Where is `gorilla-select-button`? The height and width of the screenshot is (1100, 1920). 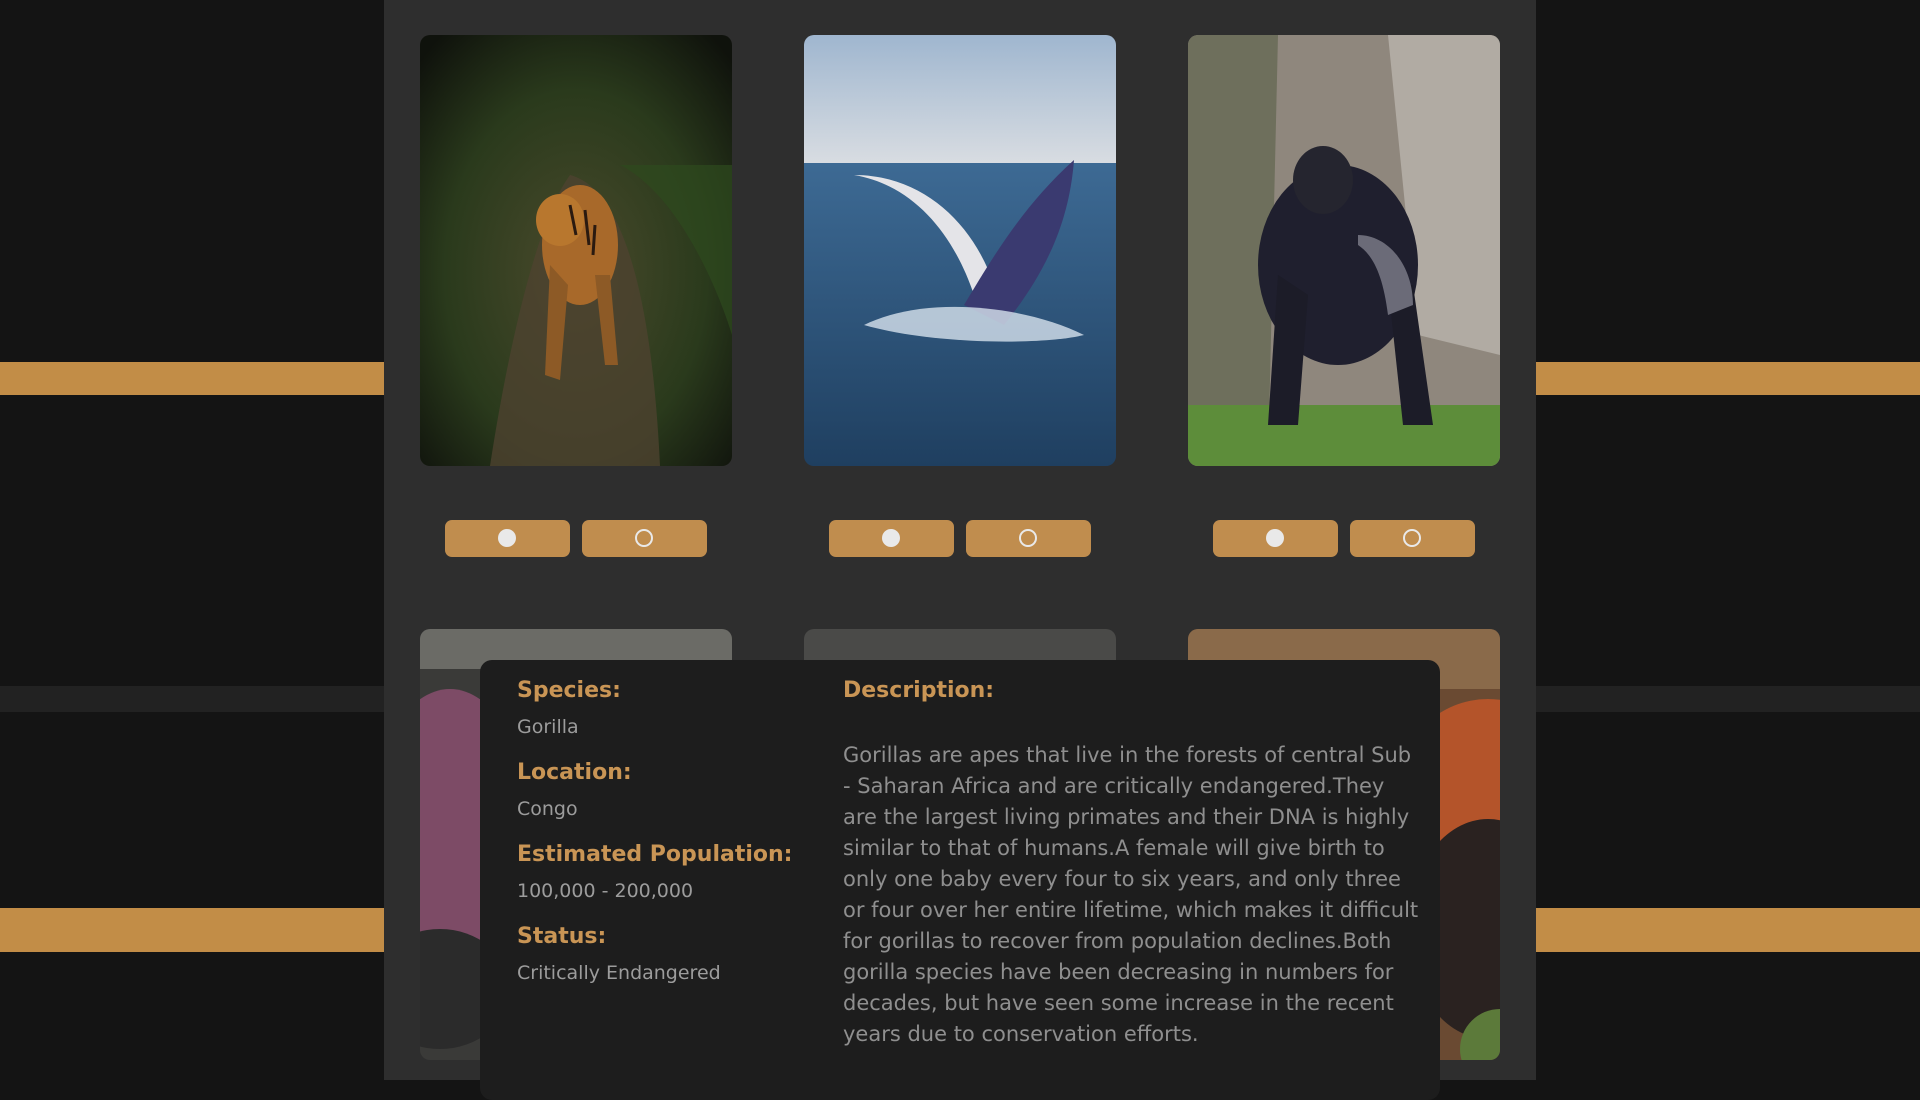 gorilla-select-button is located at coordinates (1275, 538).